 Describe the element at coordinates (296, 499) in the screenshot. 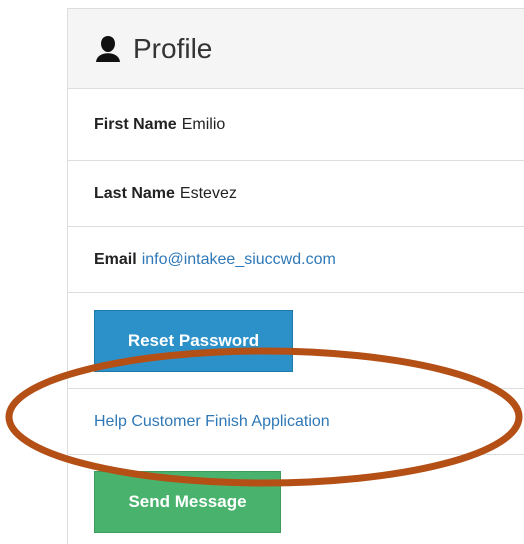

I see `send-message-row: Send Message` at that location.